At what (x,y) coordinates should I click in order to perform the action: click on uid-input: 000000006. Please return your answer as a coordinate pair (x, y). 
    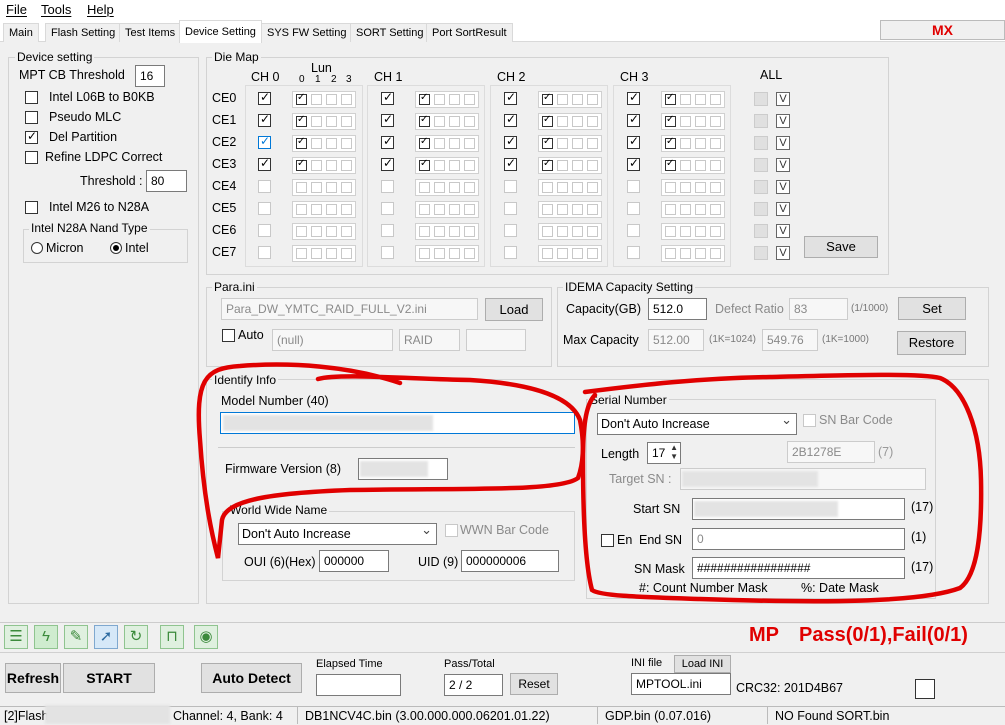
    Looking at the image, I should click on (510, 561).